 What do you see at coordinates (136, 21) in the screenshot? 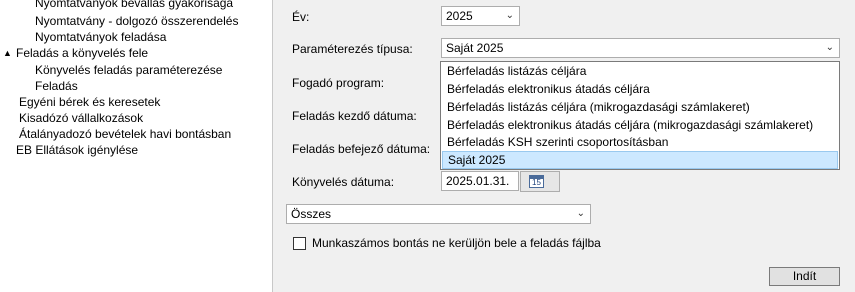
I see `tree-item-dolgozo-osszerendeles: Nyomtatvány - dolgozó összerendelés` at bounding box center [136, 21].